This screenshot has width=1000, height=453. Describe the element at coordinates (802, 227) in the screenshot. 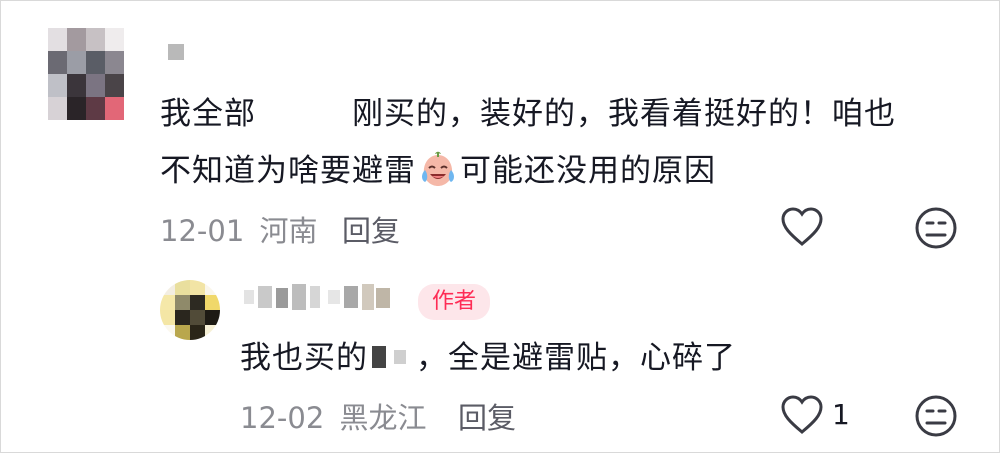

I see `heart-icon` at that location.